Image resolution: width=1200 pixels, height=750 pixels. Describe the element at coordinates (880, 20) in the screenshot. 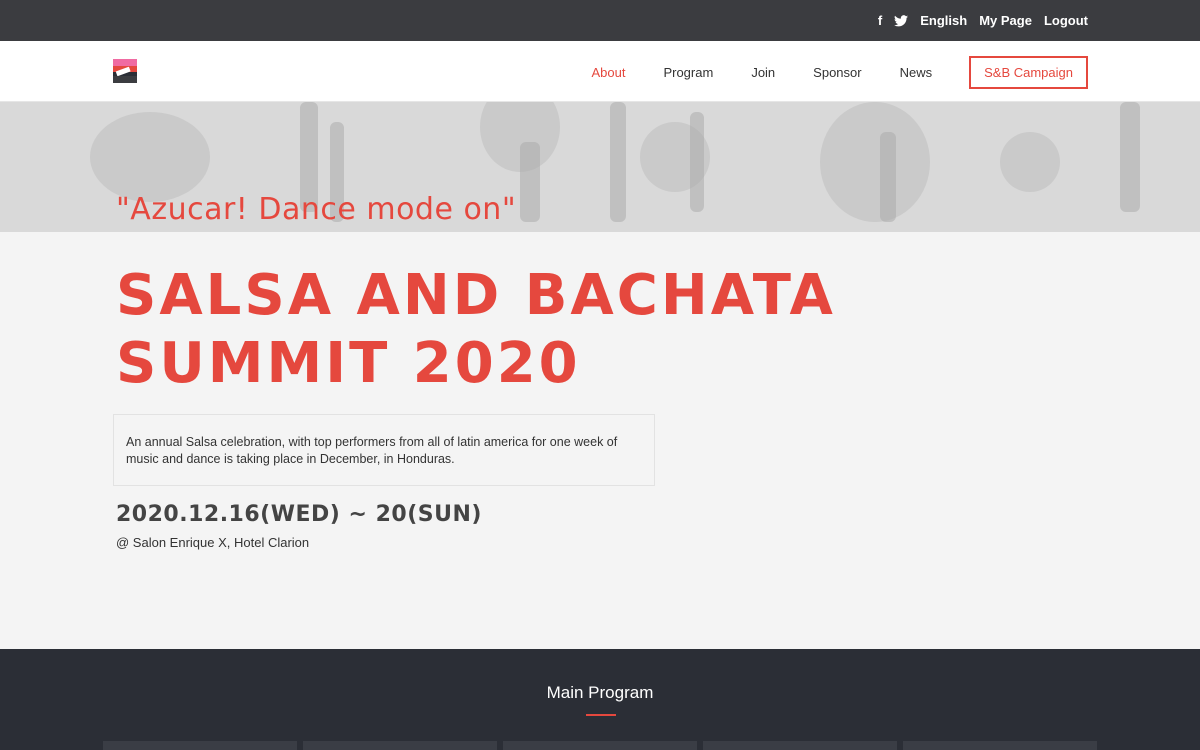

I see `facebook-icon: f` at that location.